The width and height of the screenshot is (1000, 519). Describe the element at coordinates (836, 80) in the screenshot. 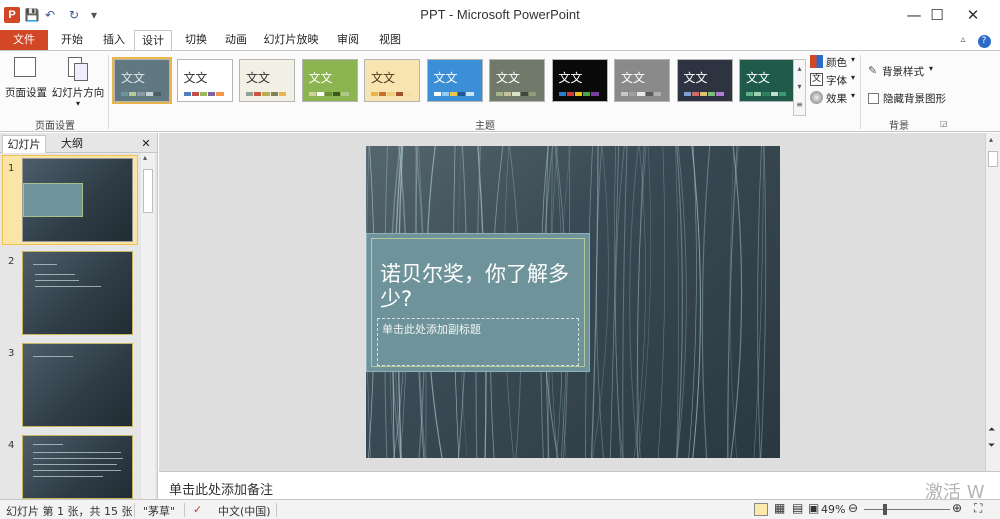

I see `fonts-button: 字体` at that location.